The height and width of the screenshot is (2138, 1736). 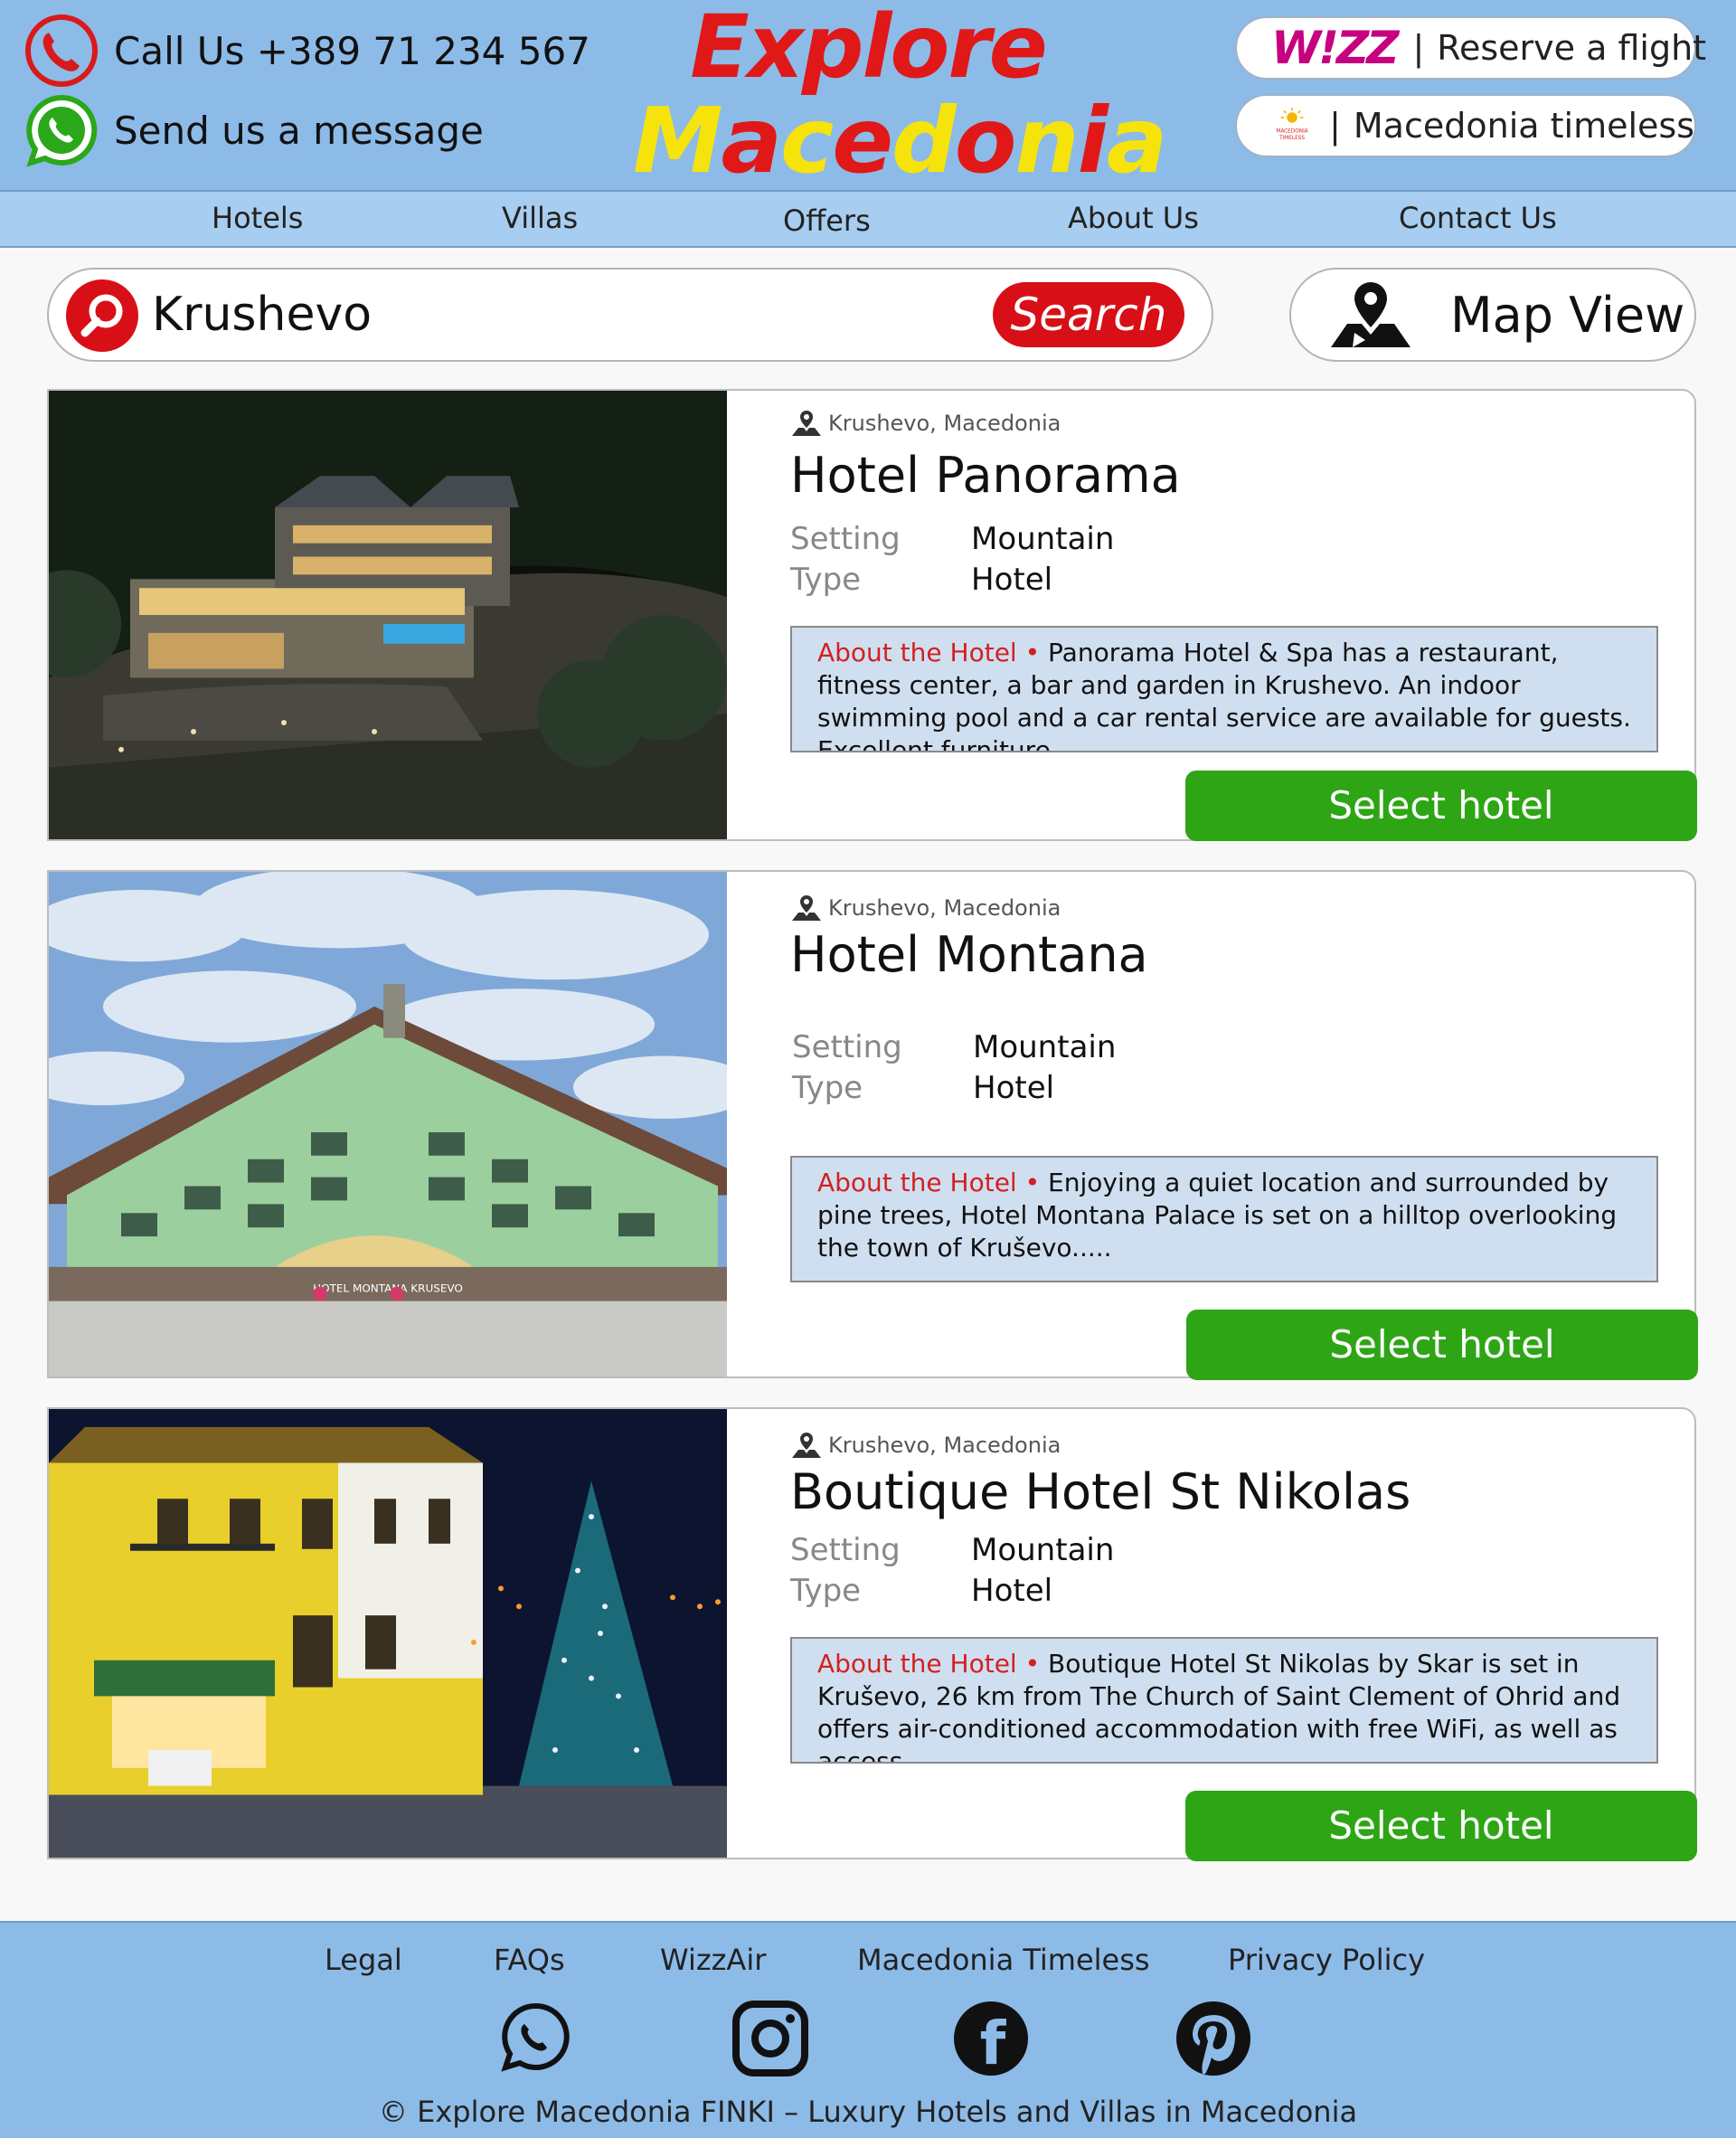 I want to click on search-bar: Search, so click(x=630, y=315).